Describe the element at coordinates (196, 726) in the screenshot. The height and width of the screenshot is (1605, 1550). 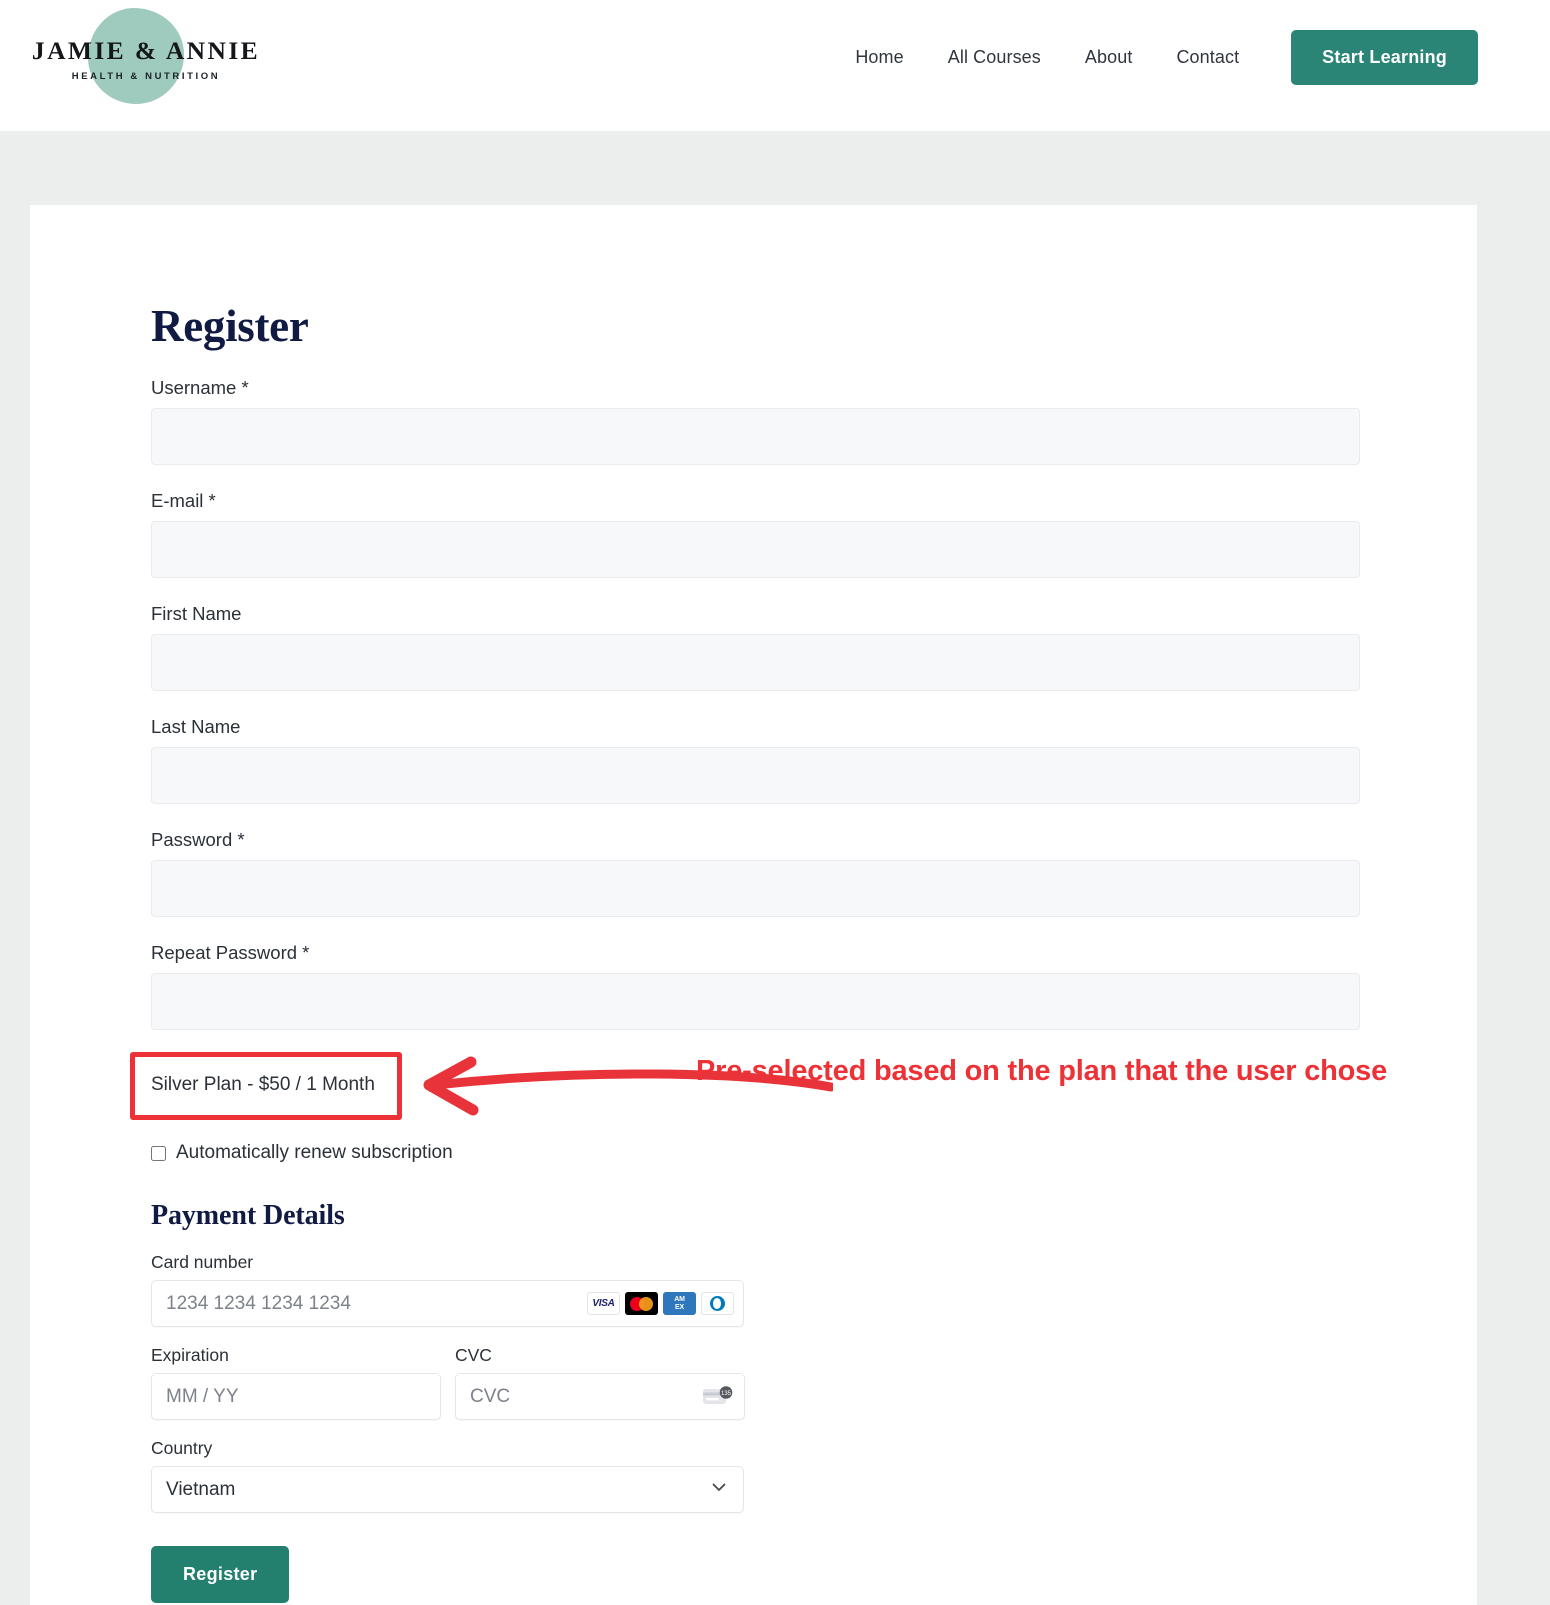
I see `label-last-name: Last Name` at that location.